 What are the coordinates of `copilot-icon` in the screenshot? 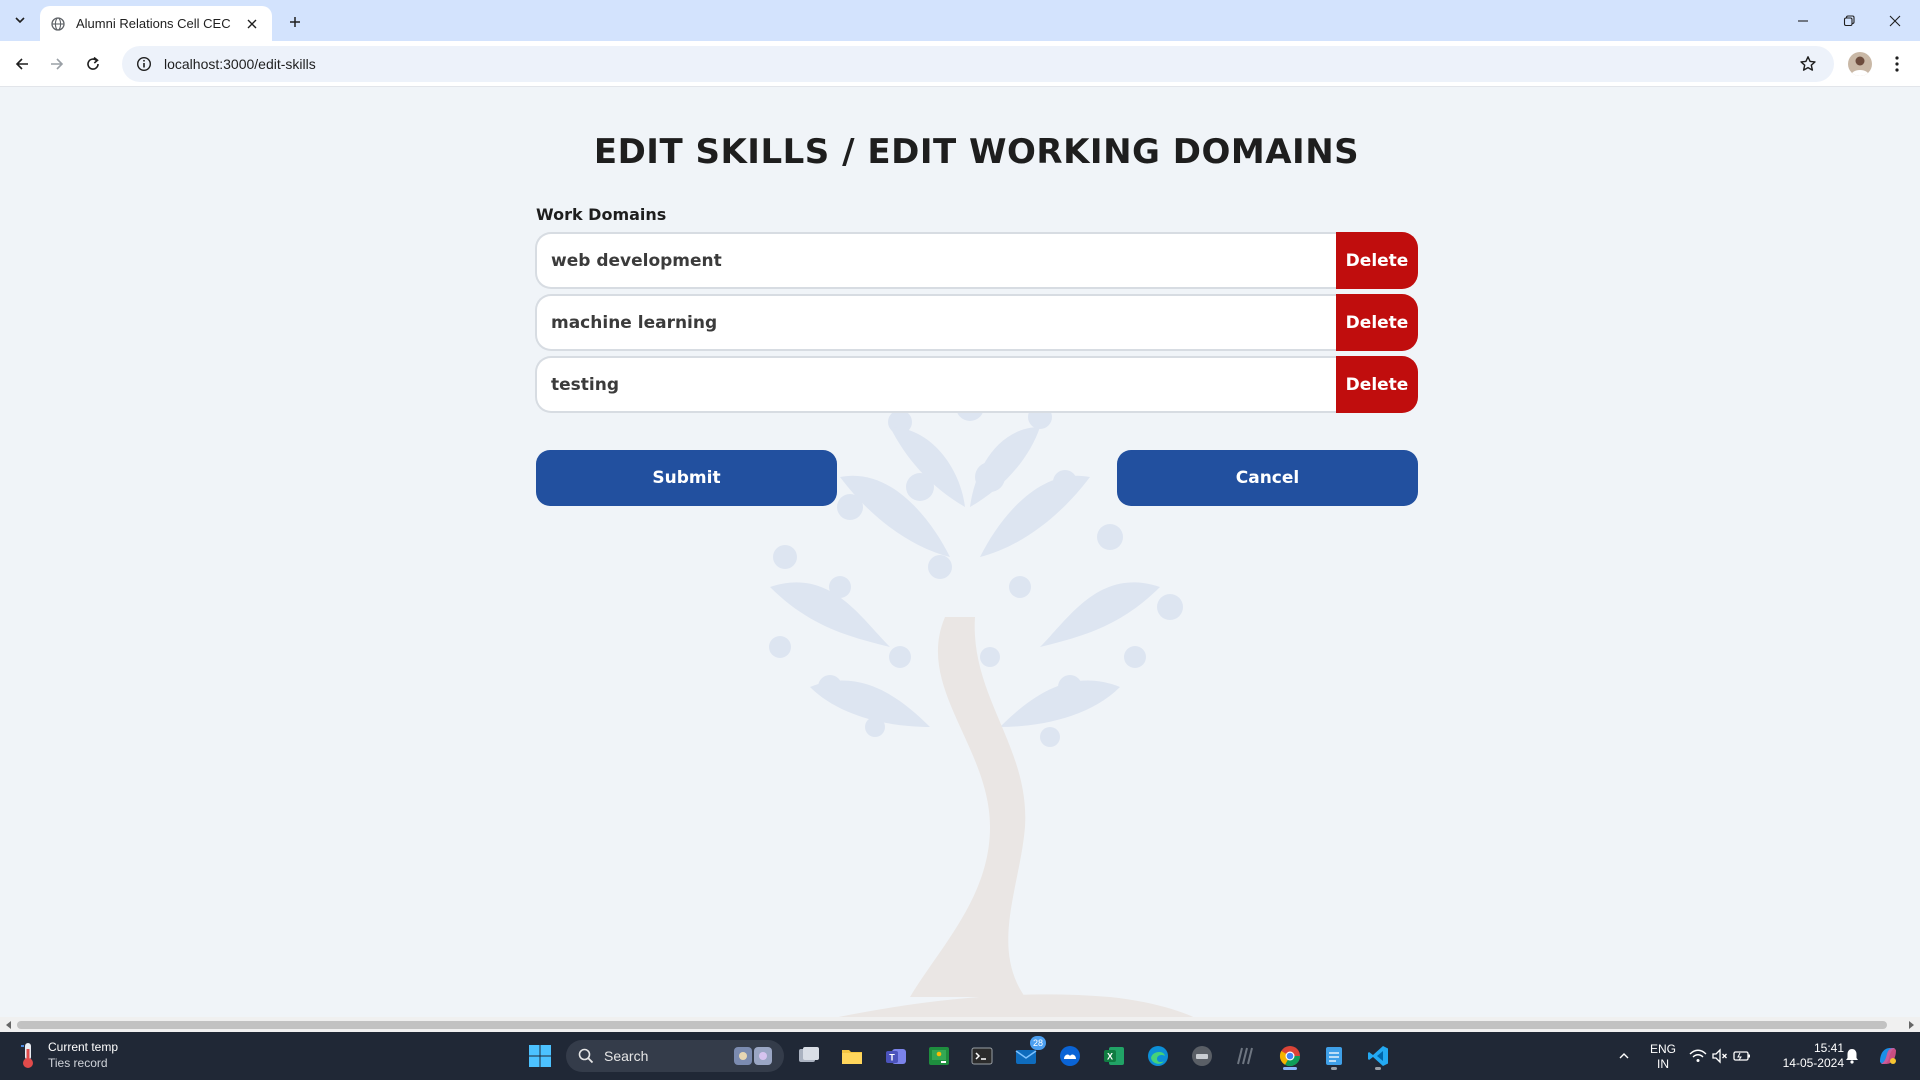 It's located at (1888, 1056).